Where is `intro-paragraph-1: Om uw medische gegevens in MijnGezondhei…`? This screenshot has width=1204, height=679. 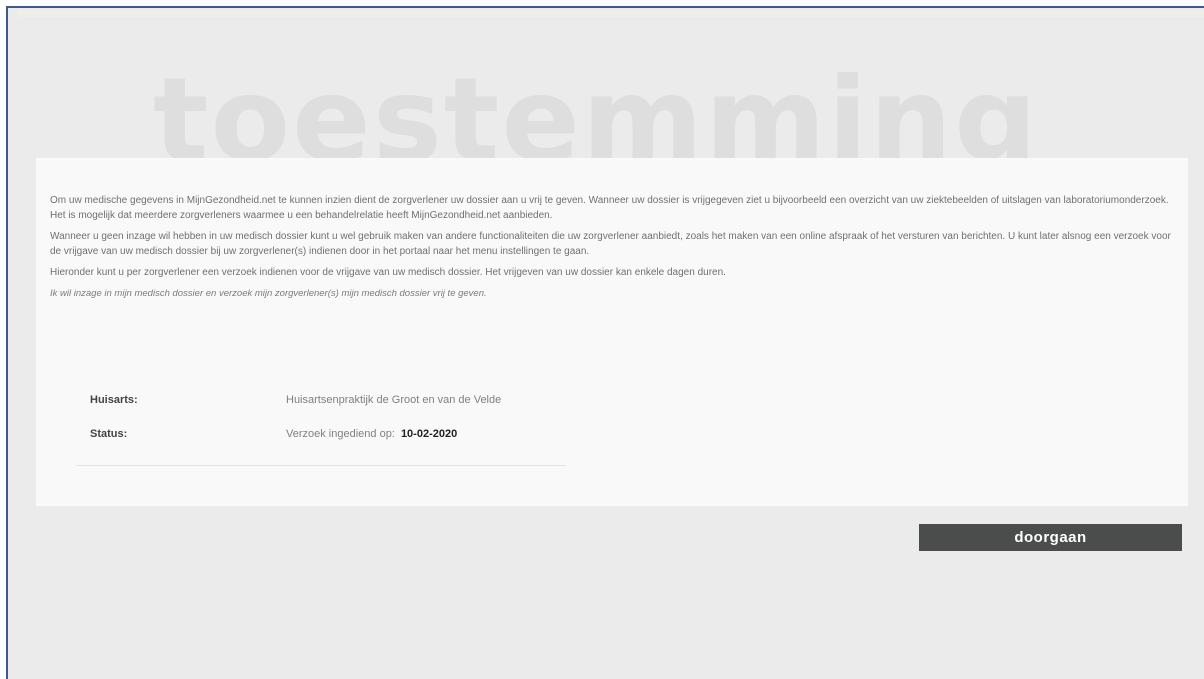 intro-paragraph-1: Om uw medische gegevens in MijnGezondhei… is located at coordinates (609, 208).